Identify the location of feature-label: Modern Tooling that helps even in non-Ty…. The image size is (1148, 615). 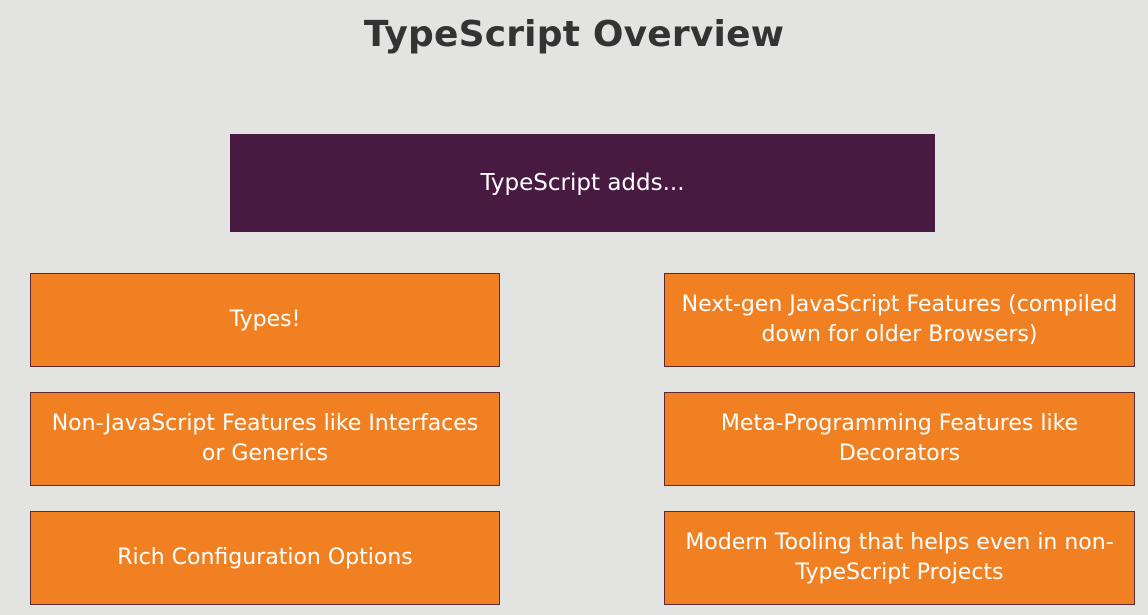
(899, 557).